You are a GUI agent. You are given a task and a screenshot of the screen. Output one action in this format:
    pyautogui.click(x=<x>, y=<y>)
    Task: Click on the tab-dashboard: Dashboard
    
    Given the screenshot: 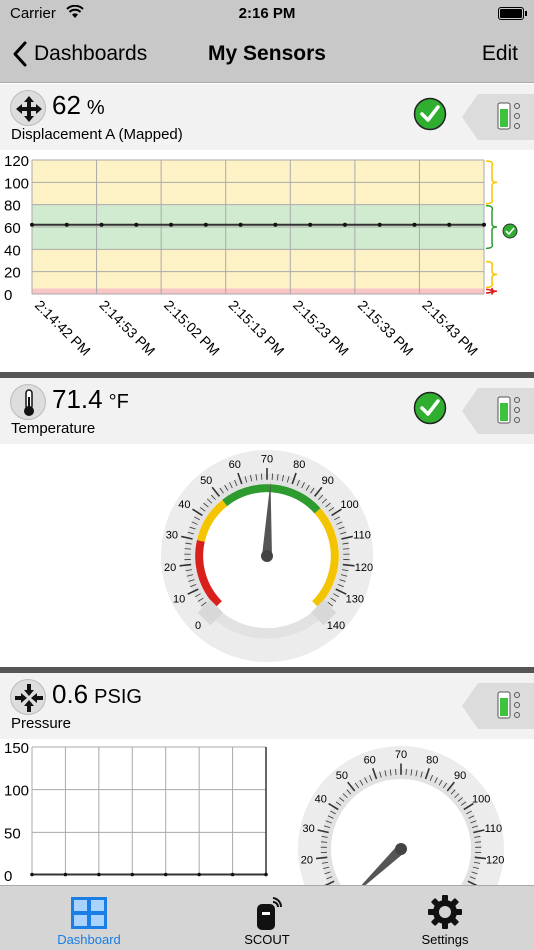 What is the action you would take?
    pyautogui.click(x=89, y=918)
    